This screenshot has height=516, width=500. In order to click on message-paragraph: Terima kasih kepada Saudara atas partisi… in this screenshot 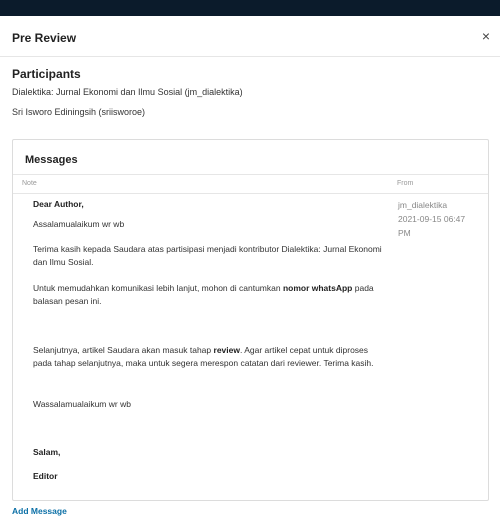, I will do `click(207, 255)`.